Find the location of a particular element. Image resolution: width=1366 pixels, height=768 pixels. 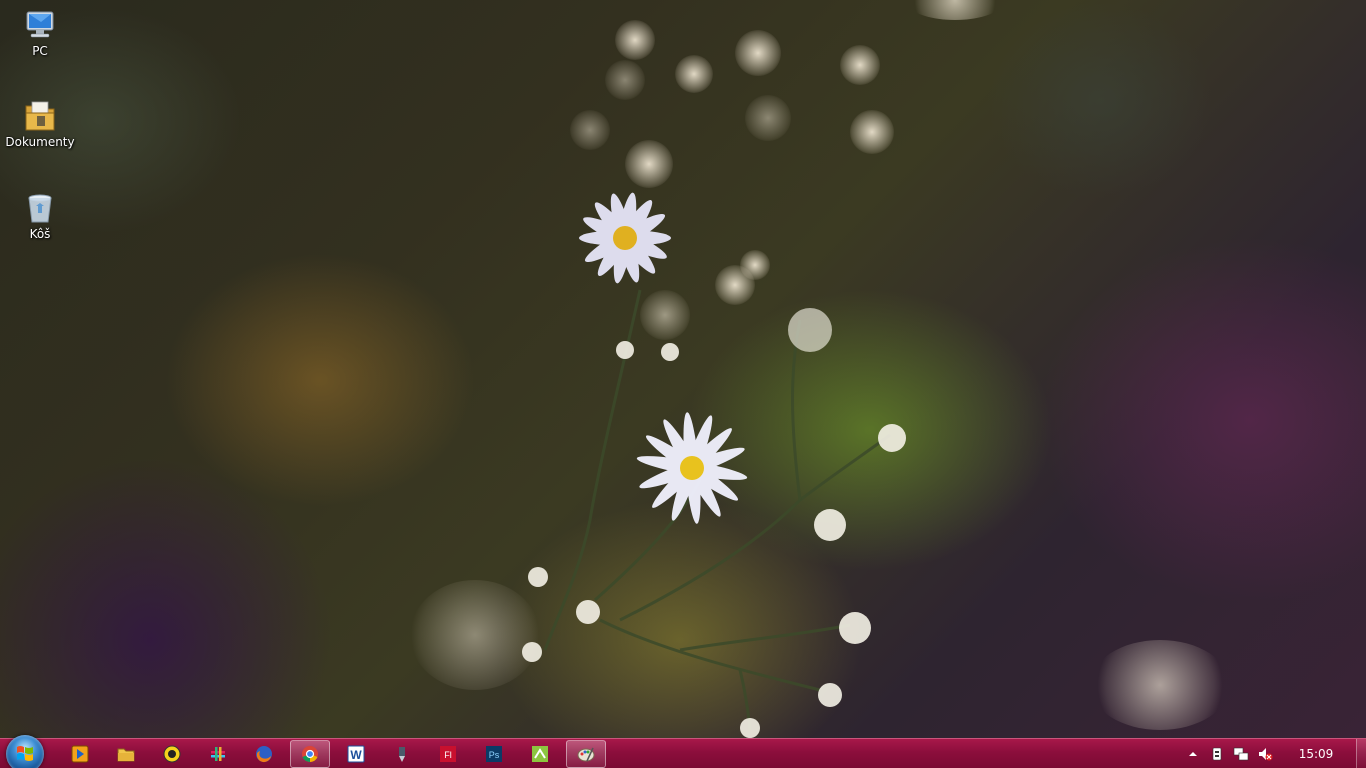

pen-tool-icon is located at coordinates (402, 754).